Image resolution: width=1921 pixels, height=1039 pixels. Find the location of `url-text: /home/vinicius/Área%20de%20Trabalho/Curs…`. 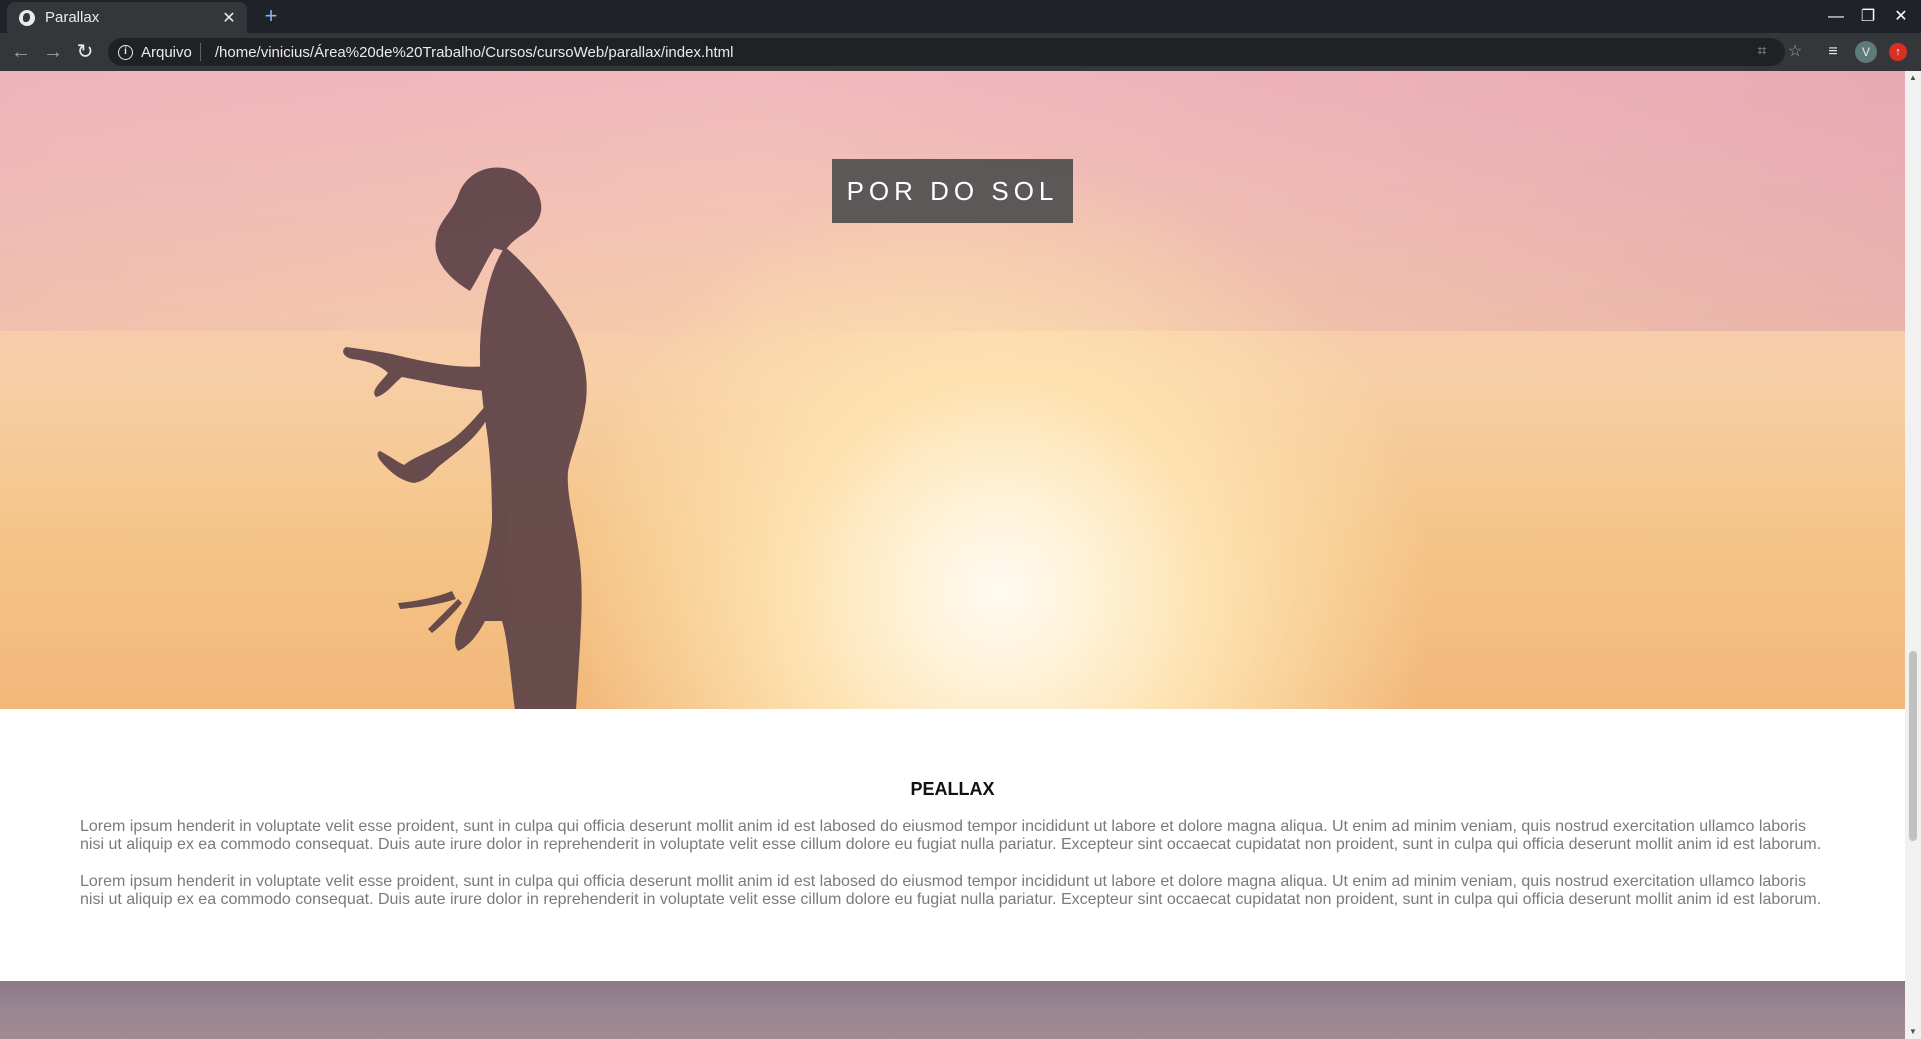

url-text: /home/vinicius/Área%20de%20Trabalho/Curs… is located at coordinates (474, 52).